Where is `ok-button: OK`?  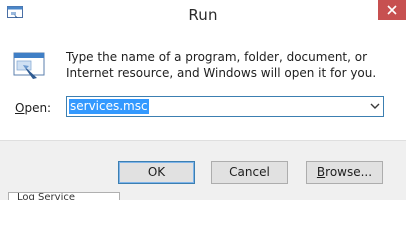 ok-button: OK is located at coordinates (156, 172).